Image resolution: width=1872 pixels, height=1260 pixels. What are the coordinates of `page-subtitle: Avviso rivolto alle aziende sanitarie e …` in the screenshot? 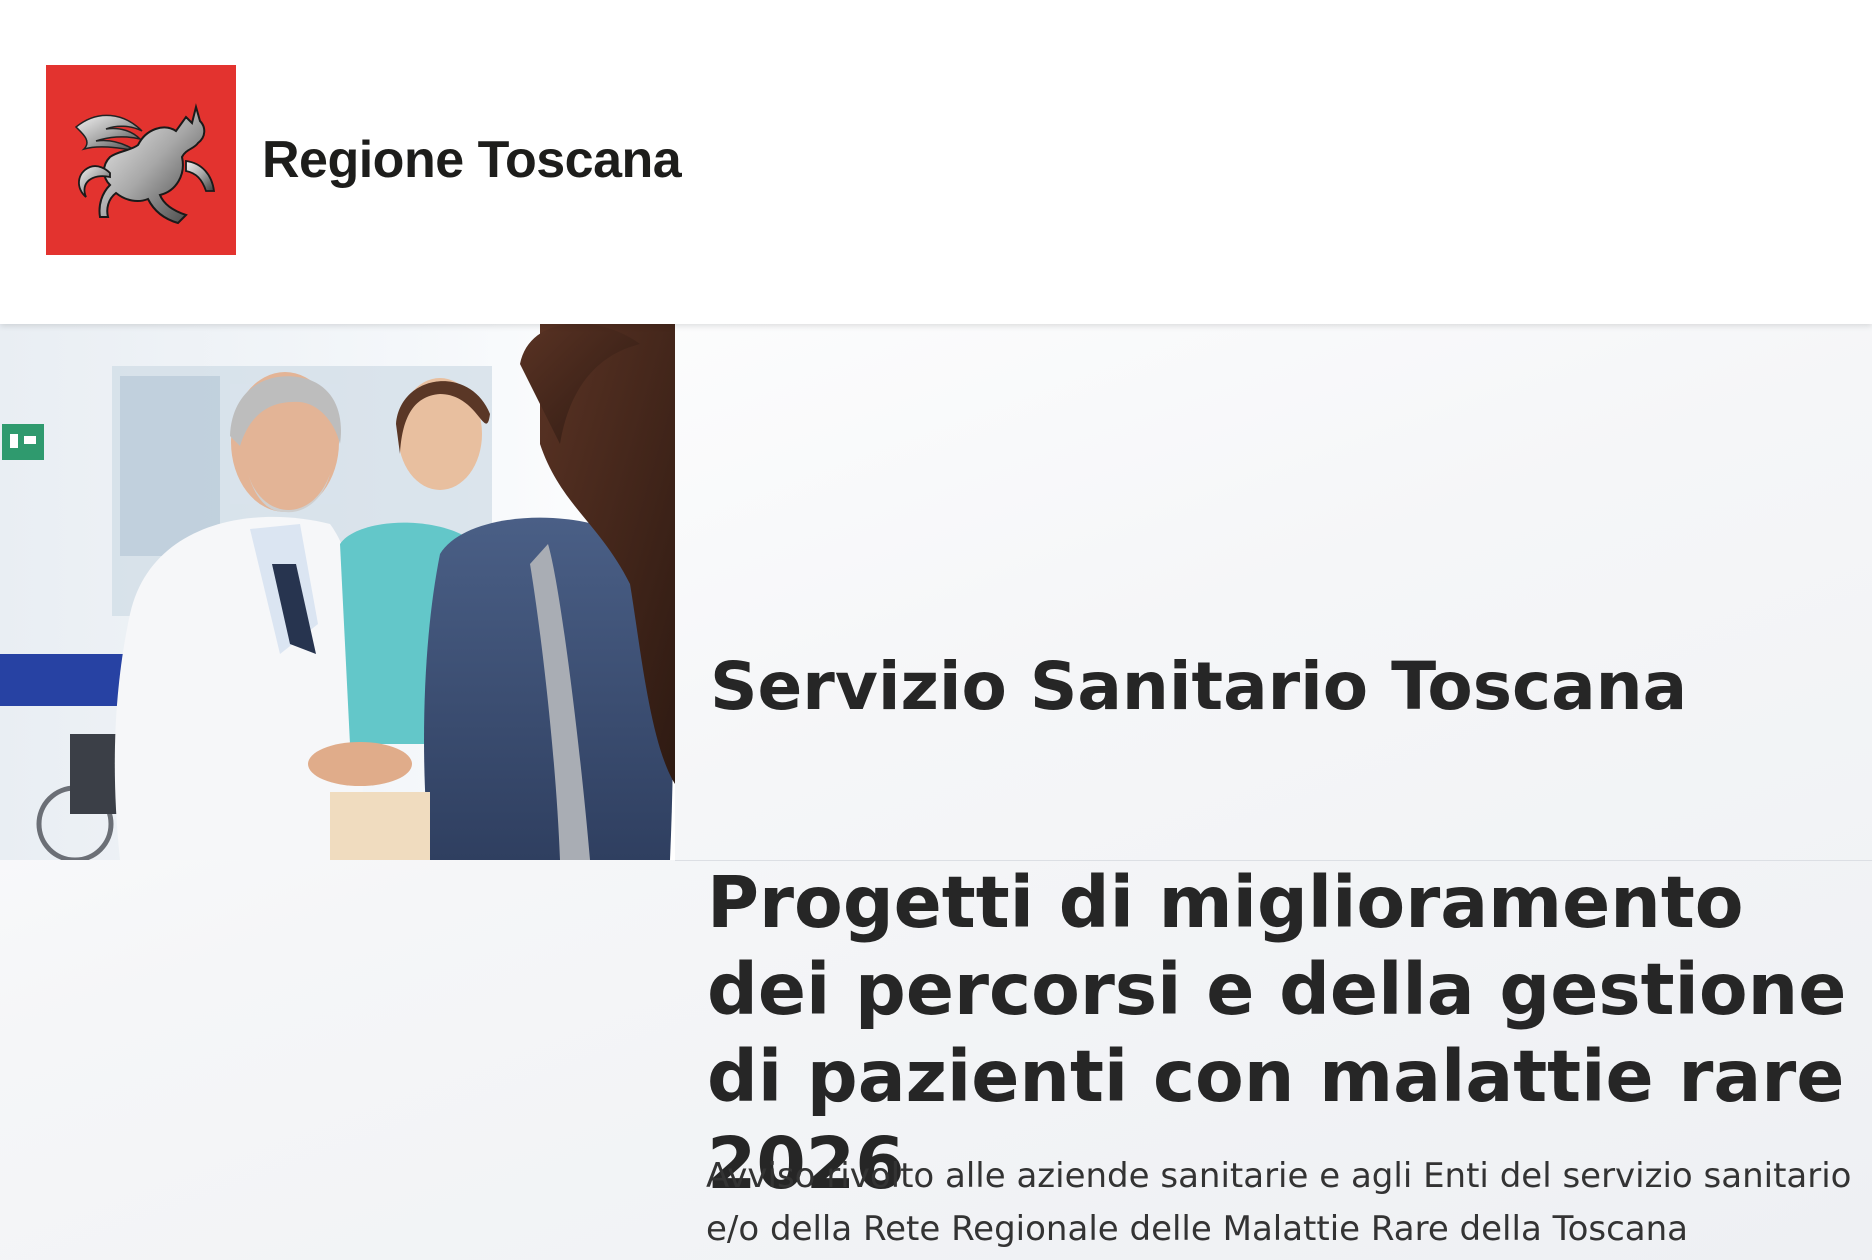 It's located at (1279, 1202).